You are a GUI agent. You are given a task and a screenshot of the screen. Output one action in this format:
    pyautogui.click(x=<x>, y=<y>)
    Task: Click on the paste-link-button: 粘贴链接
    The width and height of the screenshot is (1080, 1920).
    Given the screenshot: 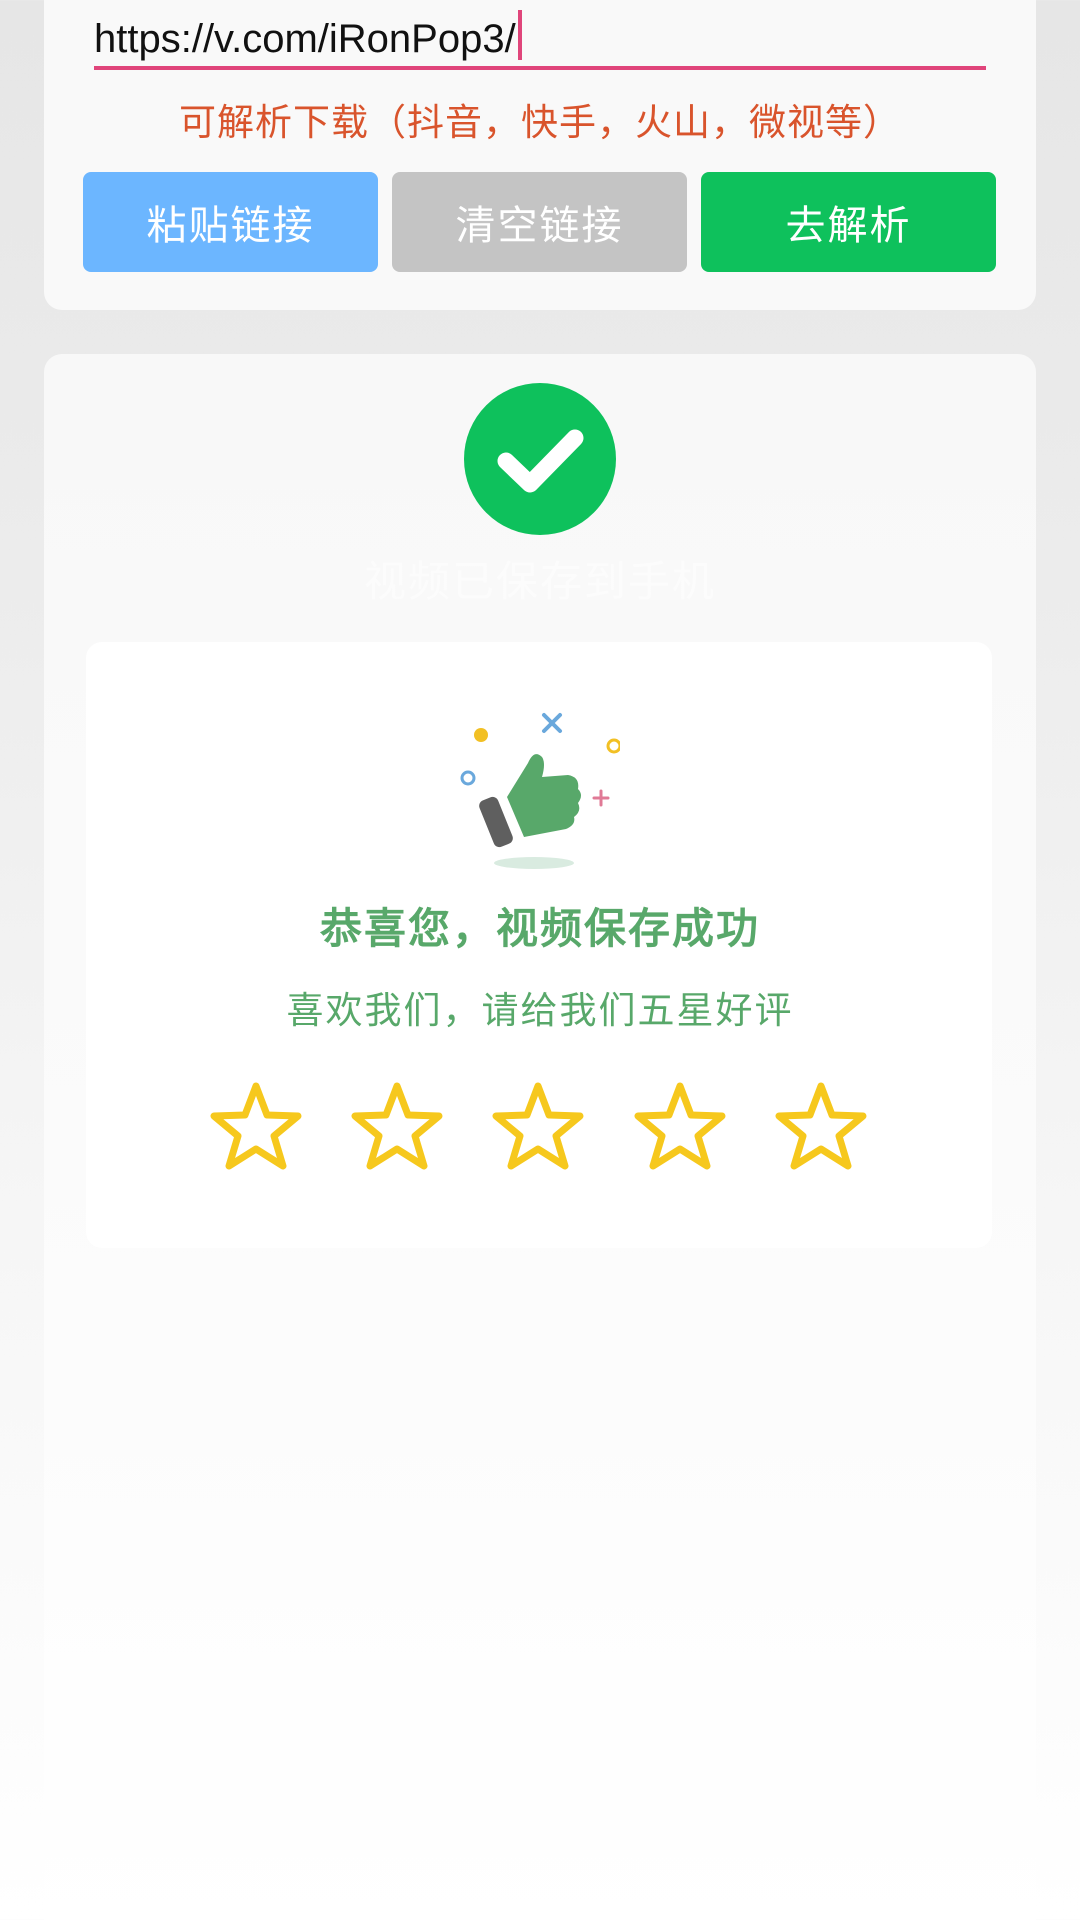 What is the action you would take?
    pyautogui.click(x=230, y=222)
    